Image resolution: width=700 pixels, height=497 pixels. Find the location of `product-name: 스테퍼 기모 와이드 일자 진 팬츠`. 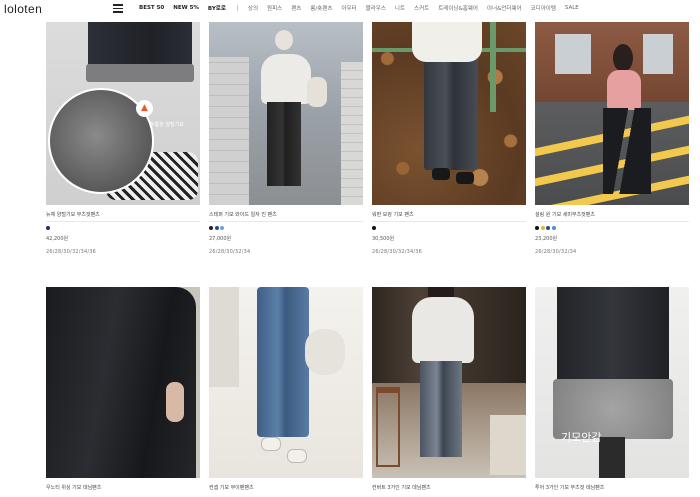

product-name: 스테퍼 기모 와이드 일자 진 팬츠 is located at coordinates (286, 214).